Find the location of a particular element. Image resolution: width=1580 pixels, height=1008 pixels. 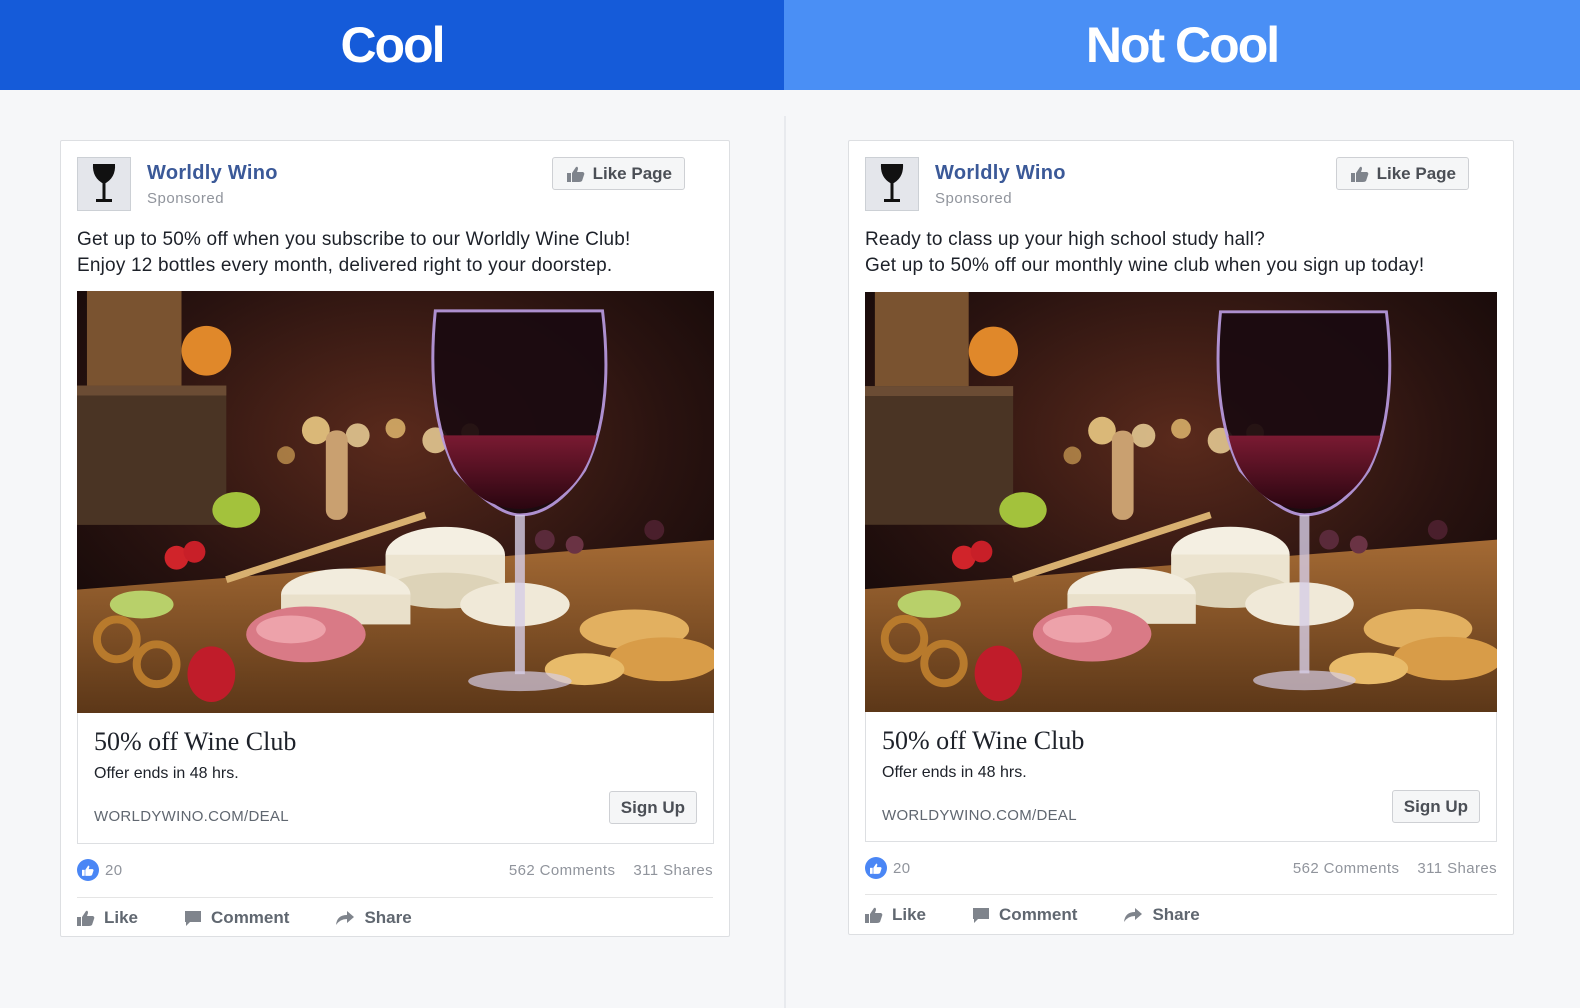

column-divider is located at coordinates (785, 562).